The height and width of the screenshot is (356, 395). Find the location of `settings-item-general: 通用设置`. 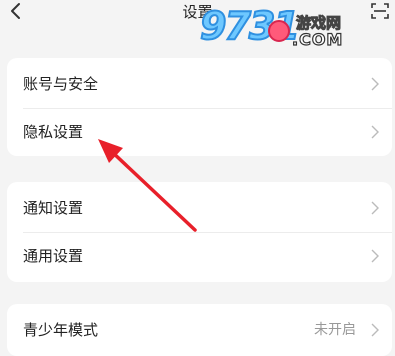

settings-item-general: 通用设置 is located at coordinates (199, 256).